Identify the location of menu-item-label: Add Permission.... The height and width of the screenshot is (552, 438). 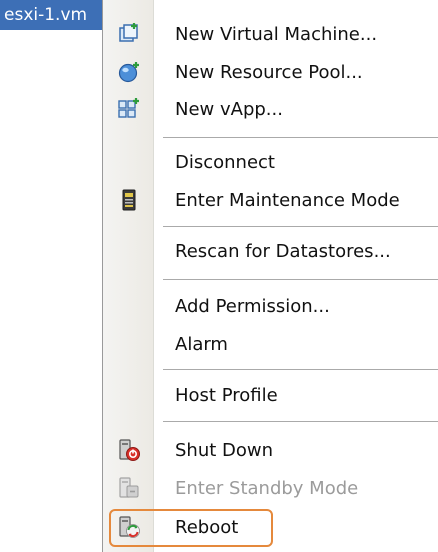
(252, 306).